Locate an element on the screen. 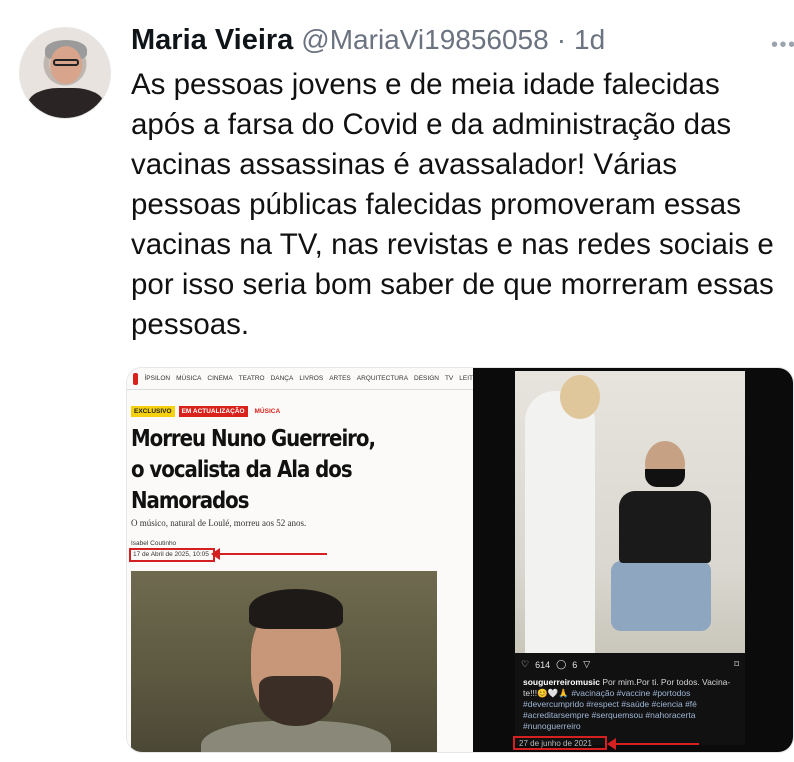 The width and height of the screenshot is (794, 762). man-mask is located at coordinates (665, 478).